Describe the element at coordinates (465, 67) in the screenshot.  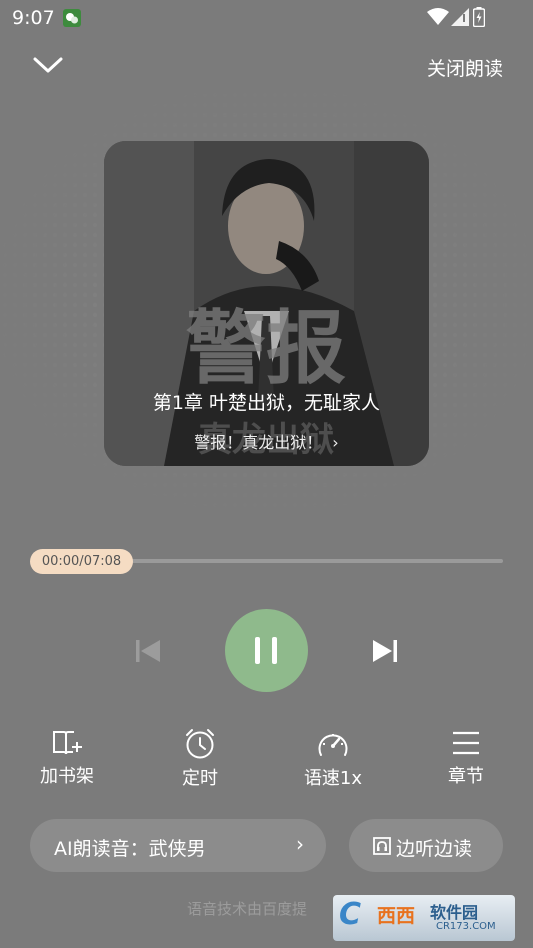
I see `close-reading-button: 关闭朗读` at that location.